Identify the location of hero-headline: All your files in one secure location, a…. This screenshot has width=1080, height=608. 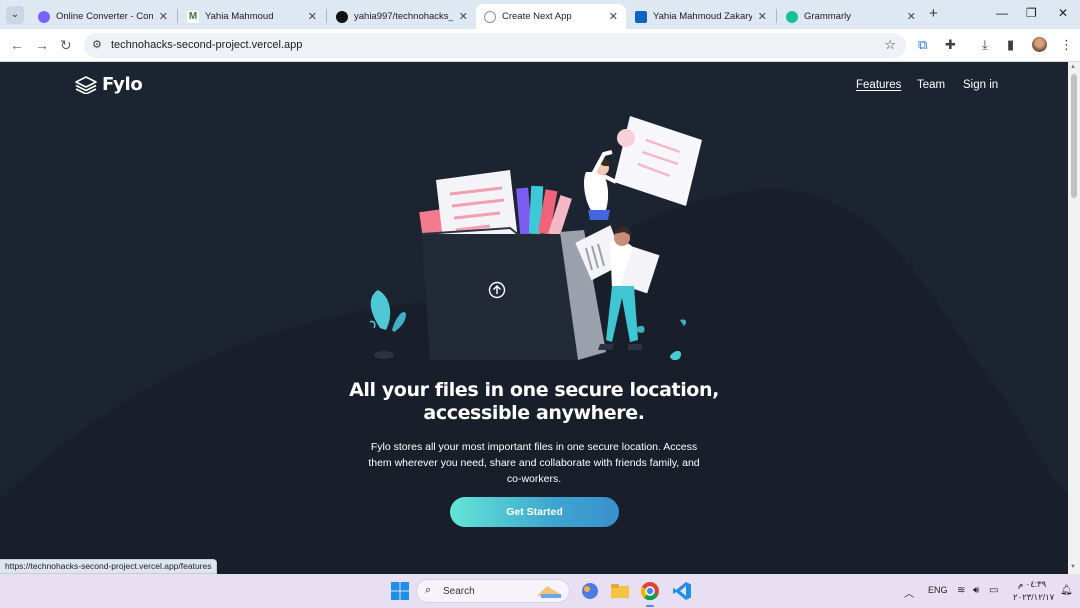
(534, 401).